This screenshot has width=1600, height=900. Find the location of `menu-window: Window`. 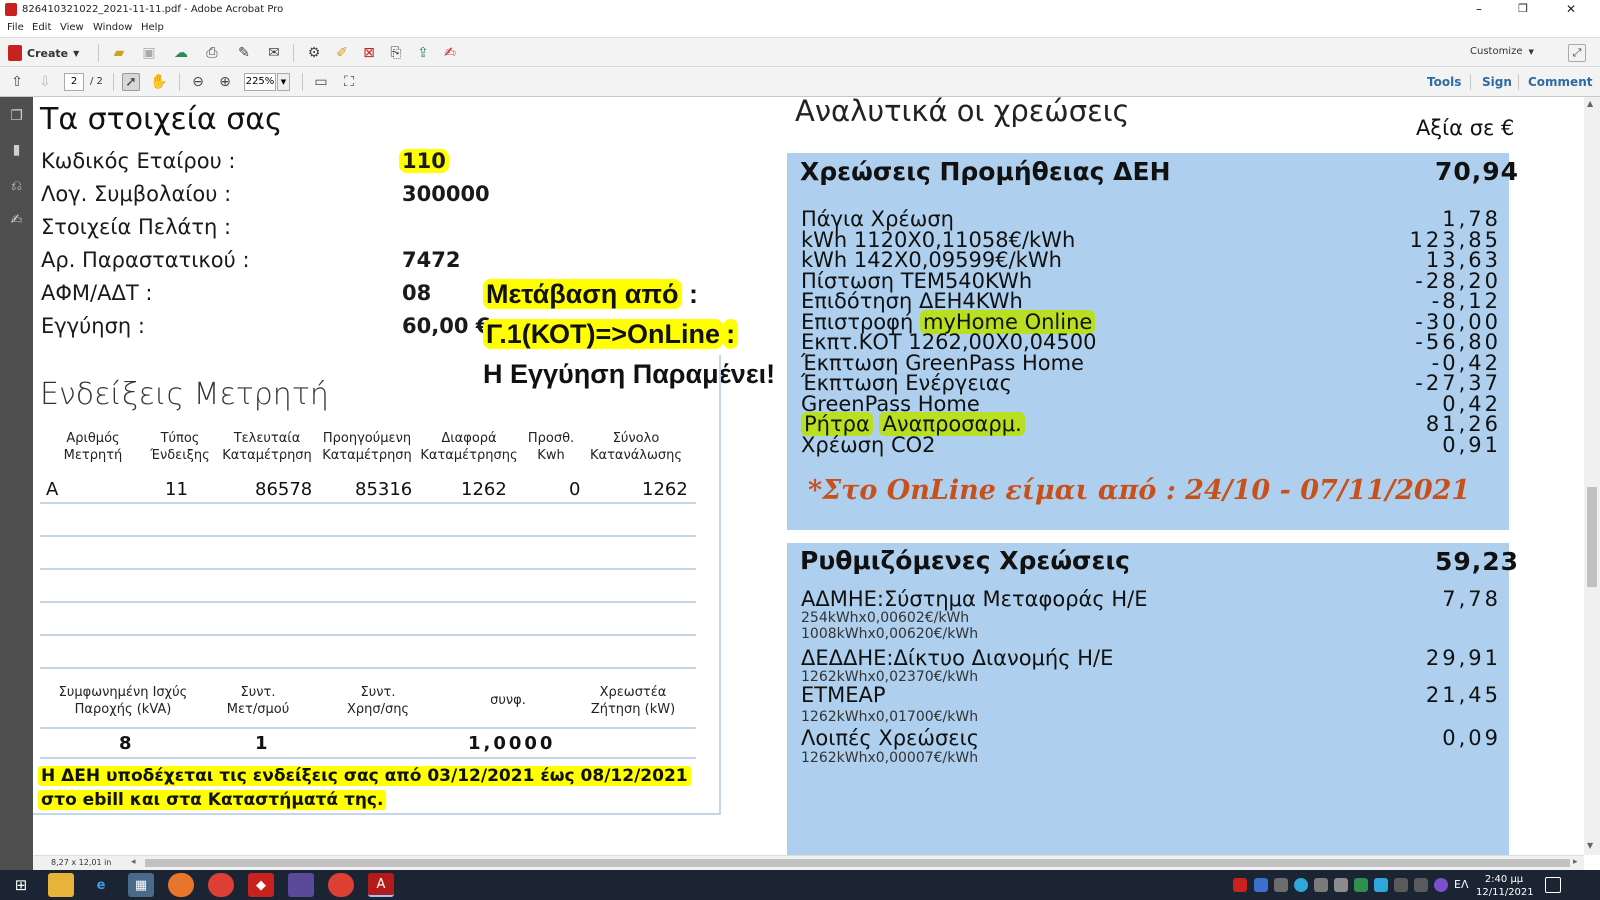

menu-window: Window is located at coordinates (112, 27).